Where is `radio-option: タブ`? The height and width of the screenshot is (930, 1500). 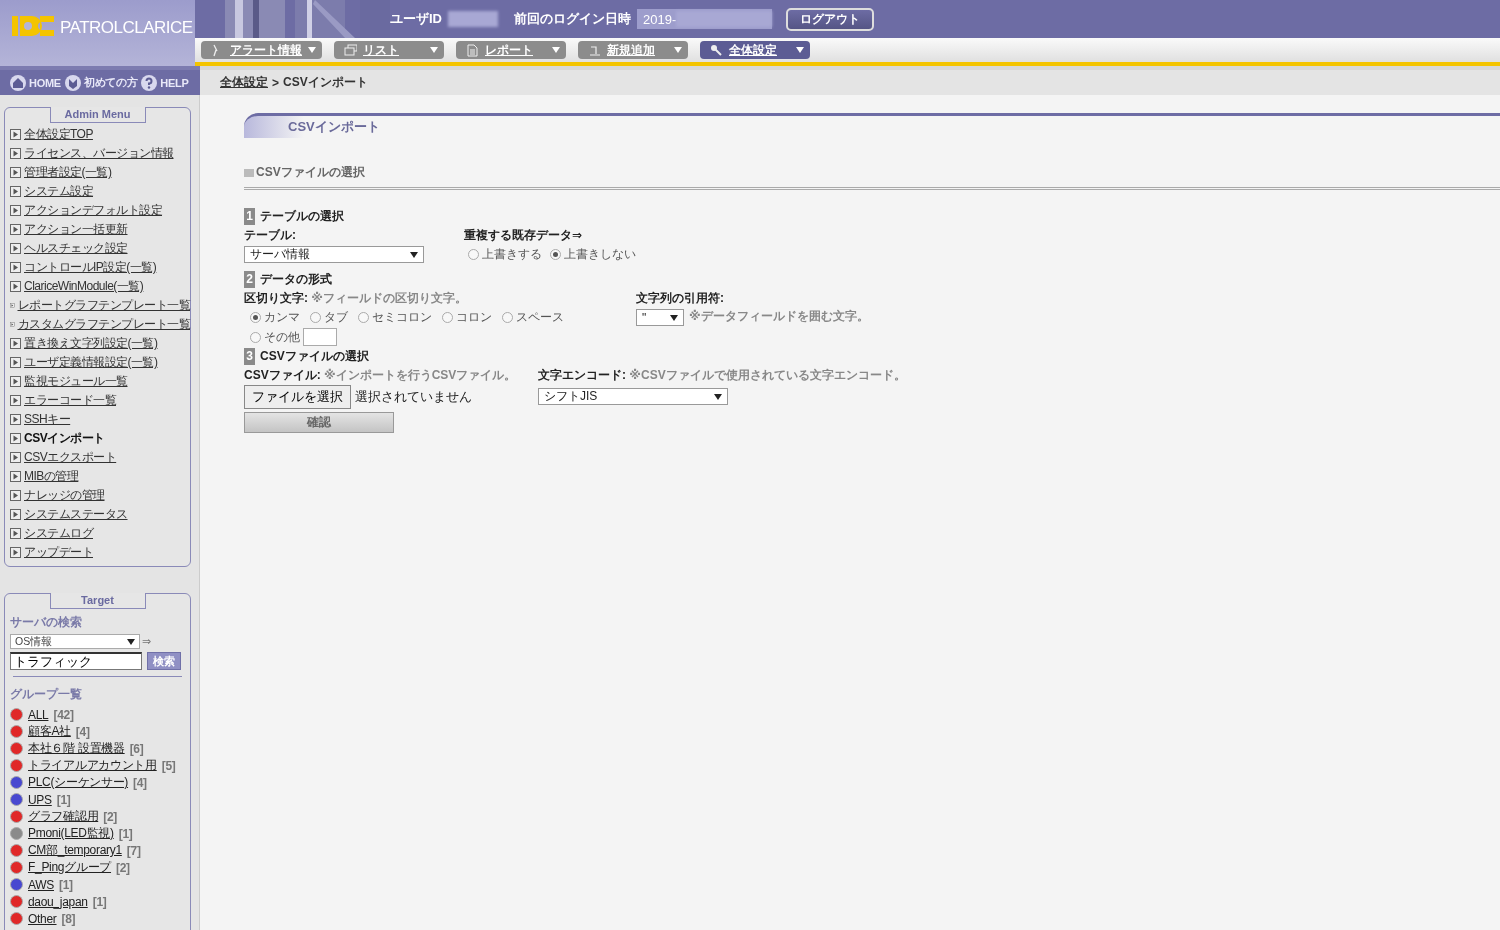
radio-option: タブ is located at coordinates (329, 317).